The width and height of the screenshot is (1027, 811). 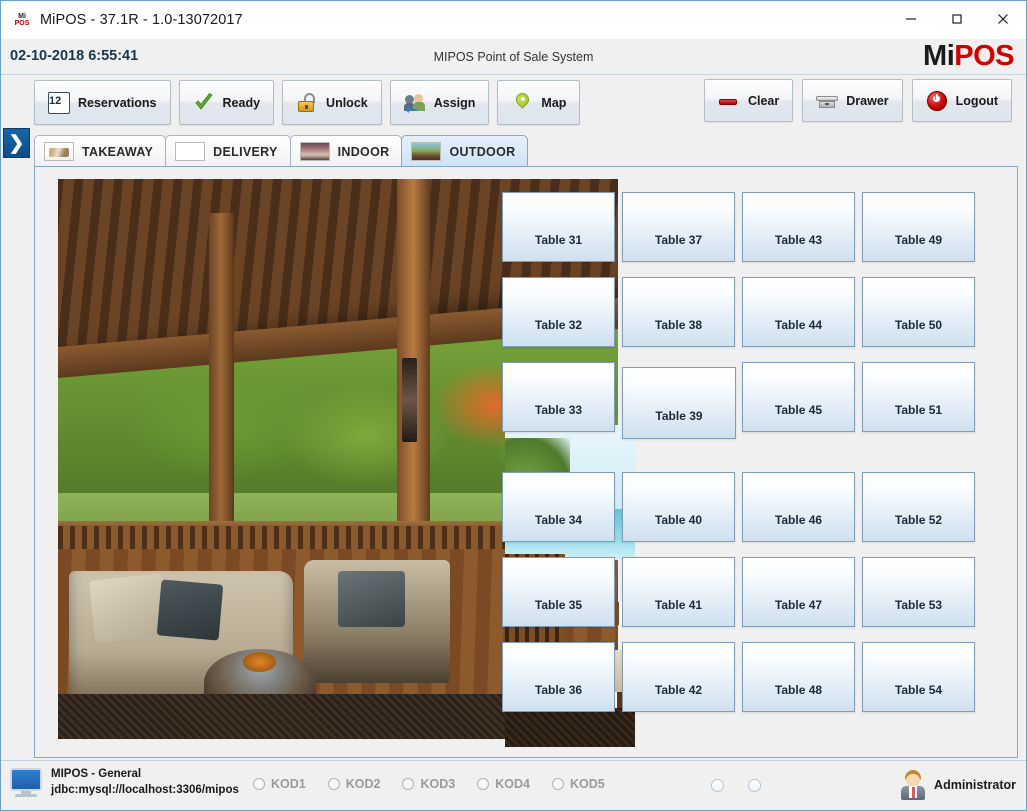 I want to click on drawer-button: Drawer, so click(x=852, y=100).